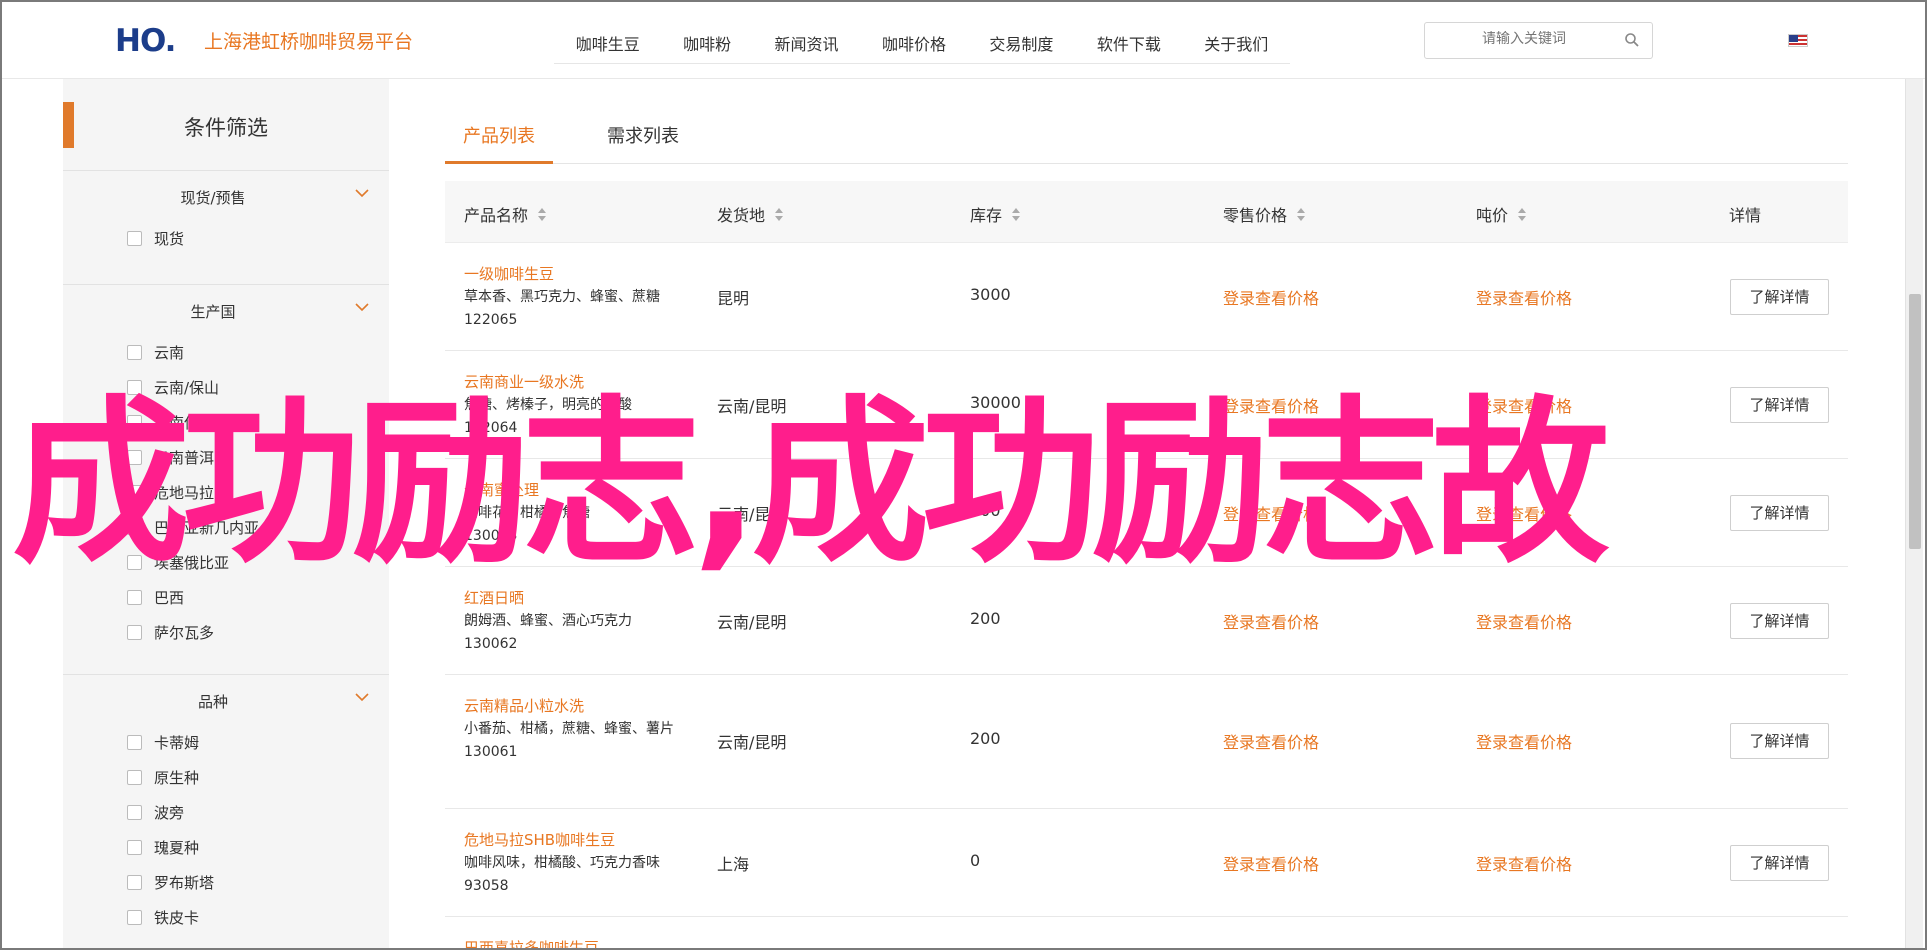 The image size is (1927, 950). I want to click on column-header-stock: 库存, so click(995, 214).